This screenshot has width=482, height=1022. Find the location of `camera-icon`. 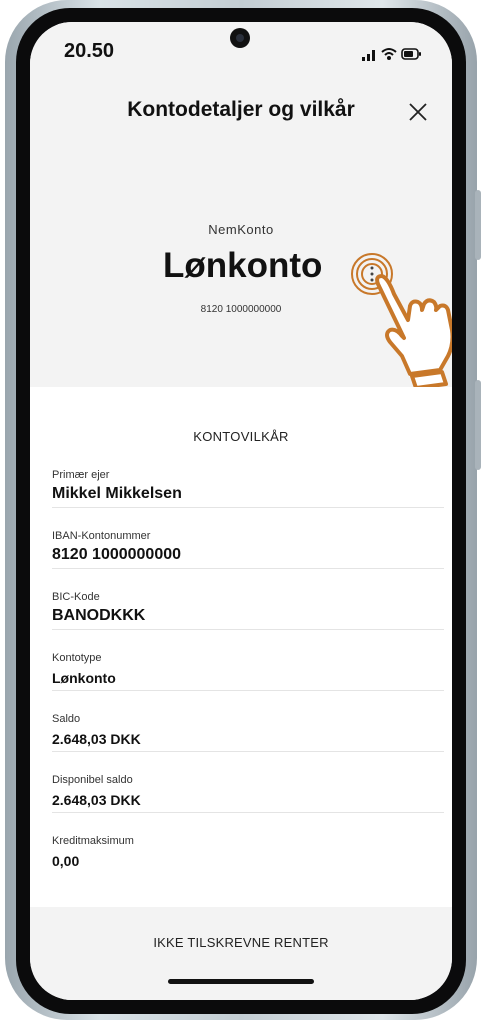

camera-icon is located at coordinates (240, 38).